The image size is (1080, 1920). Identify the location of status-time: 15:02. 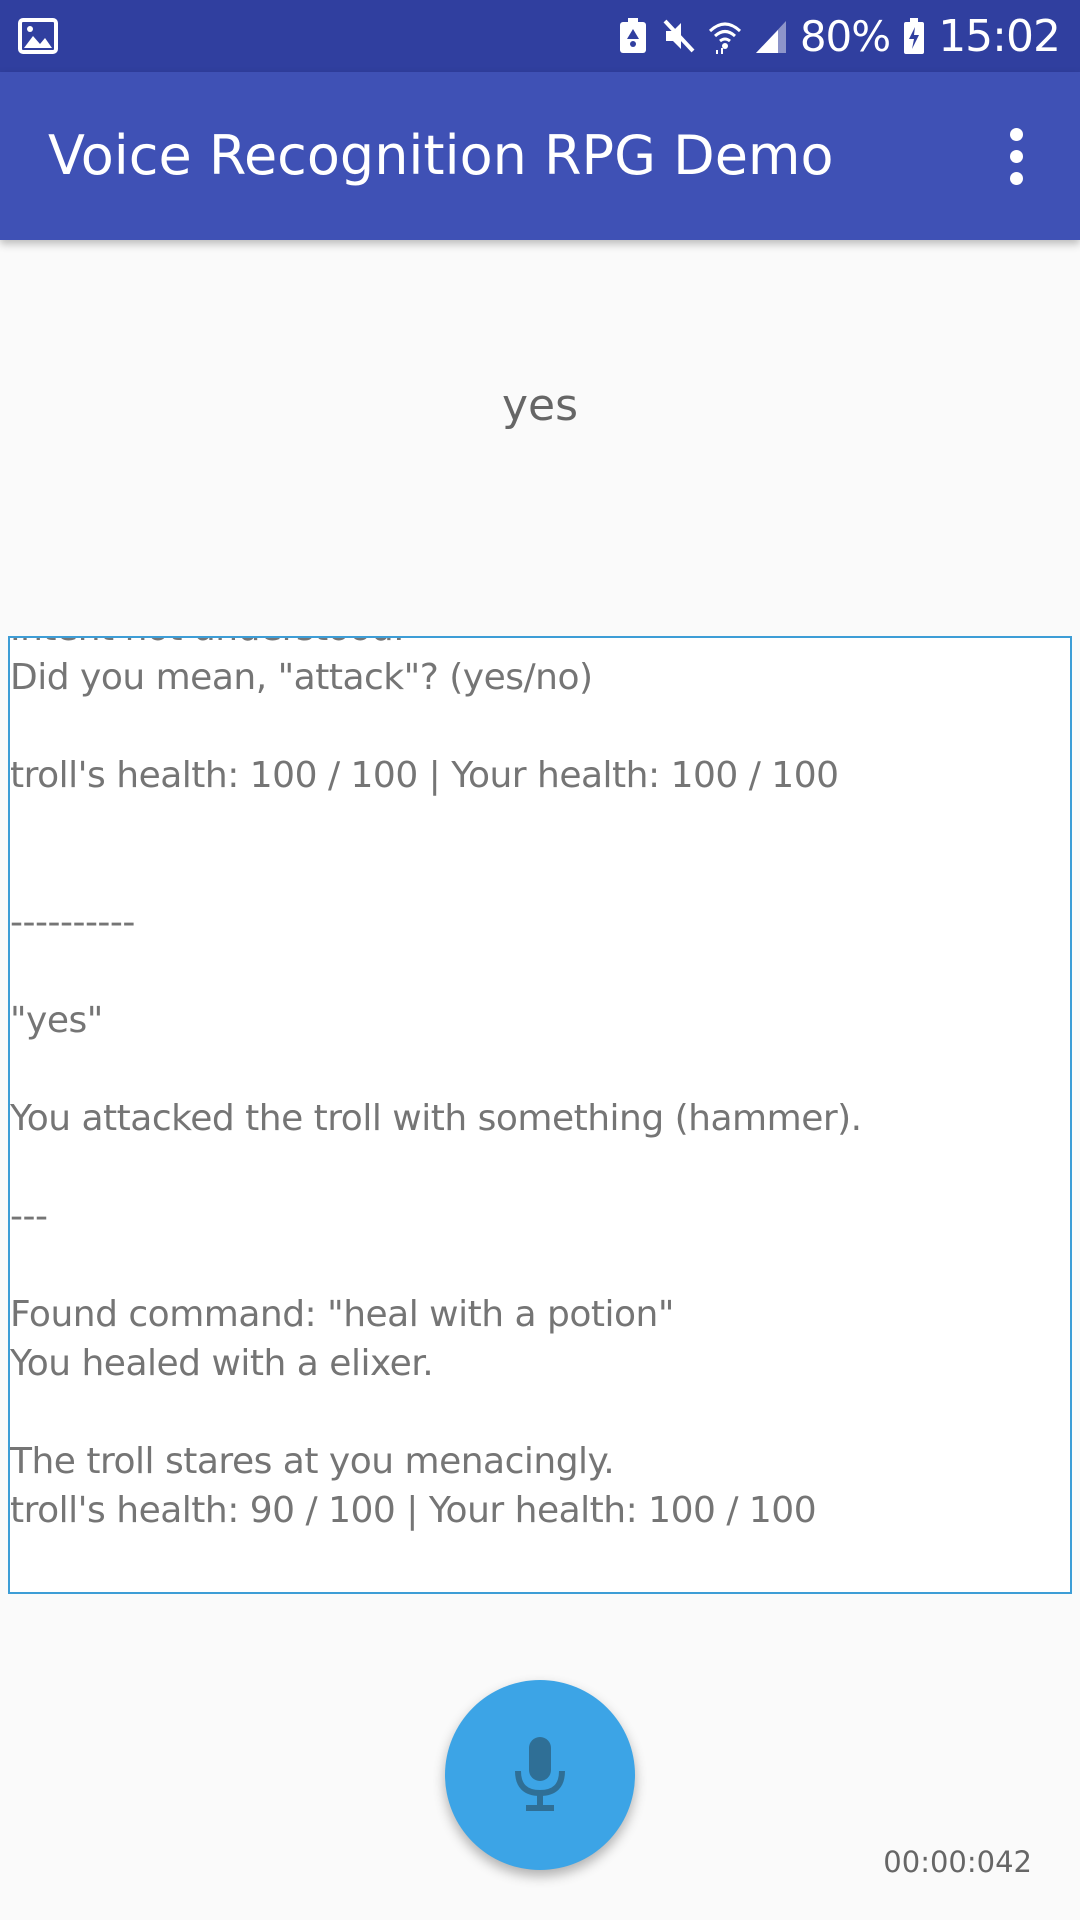
(999, 36).